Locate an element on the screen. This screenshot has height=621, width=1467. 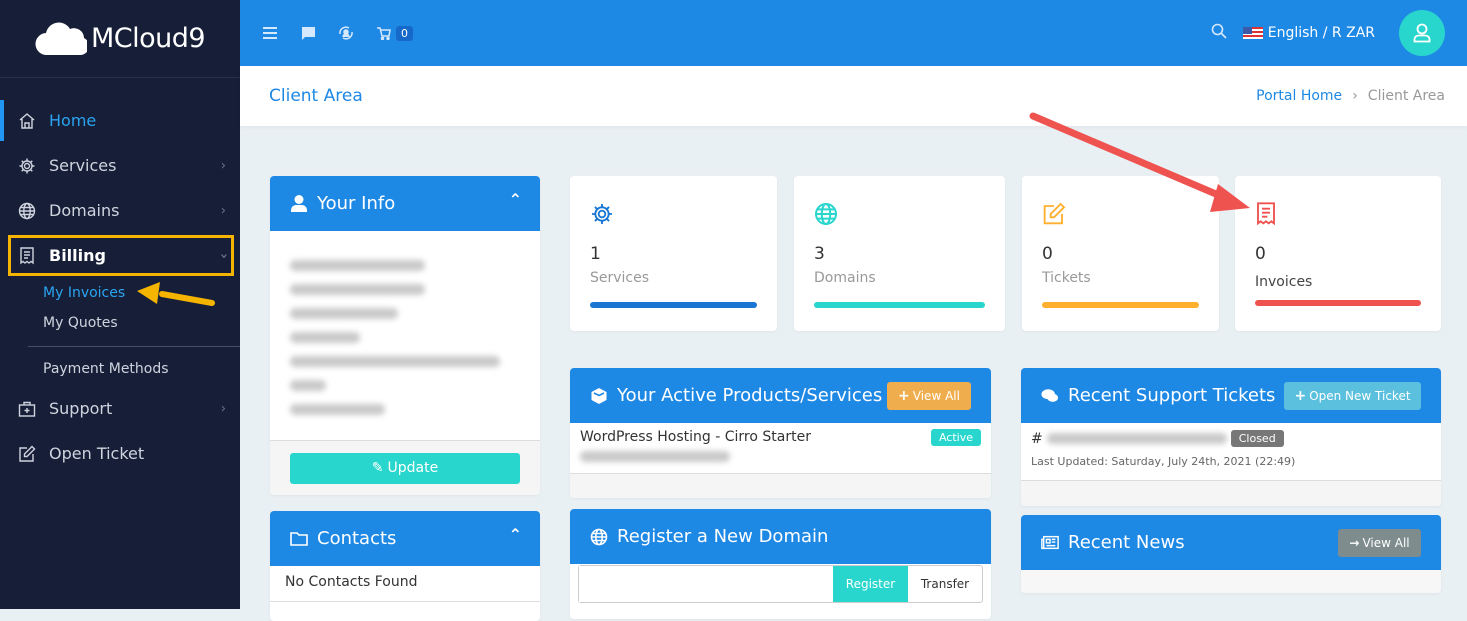
sidebar-item-home: Home is located at coordinates (120, 120).